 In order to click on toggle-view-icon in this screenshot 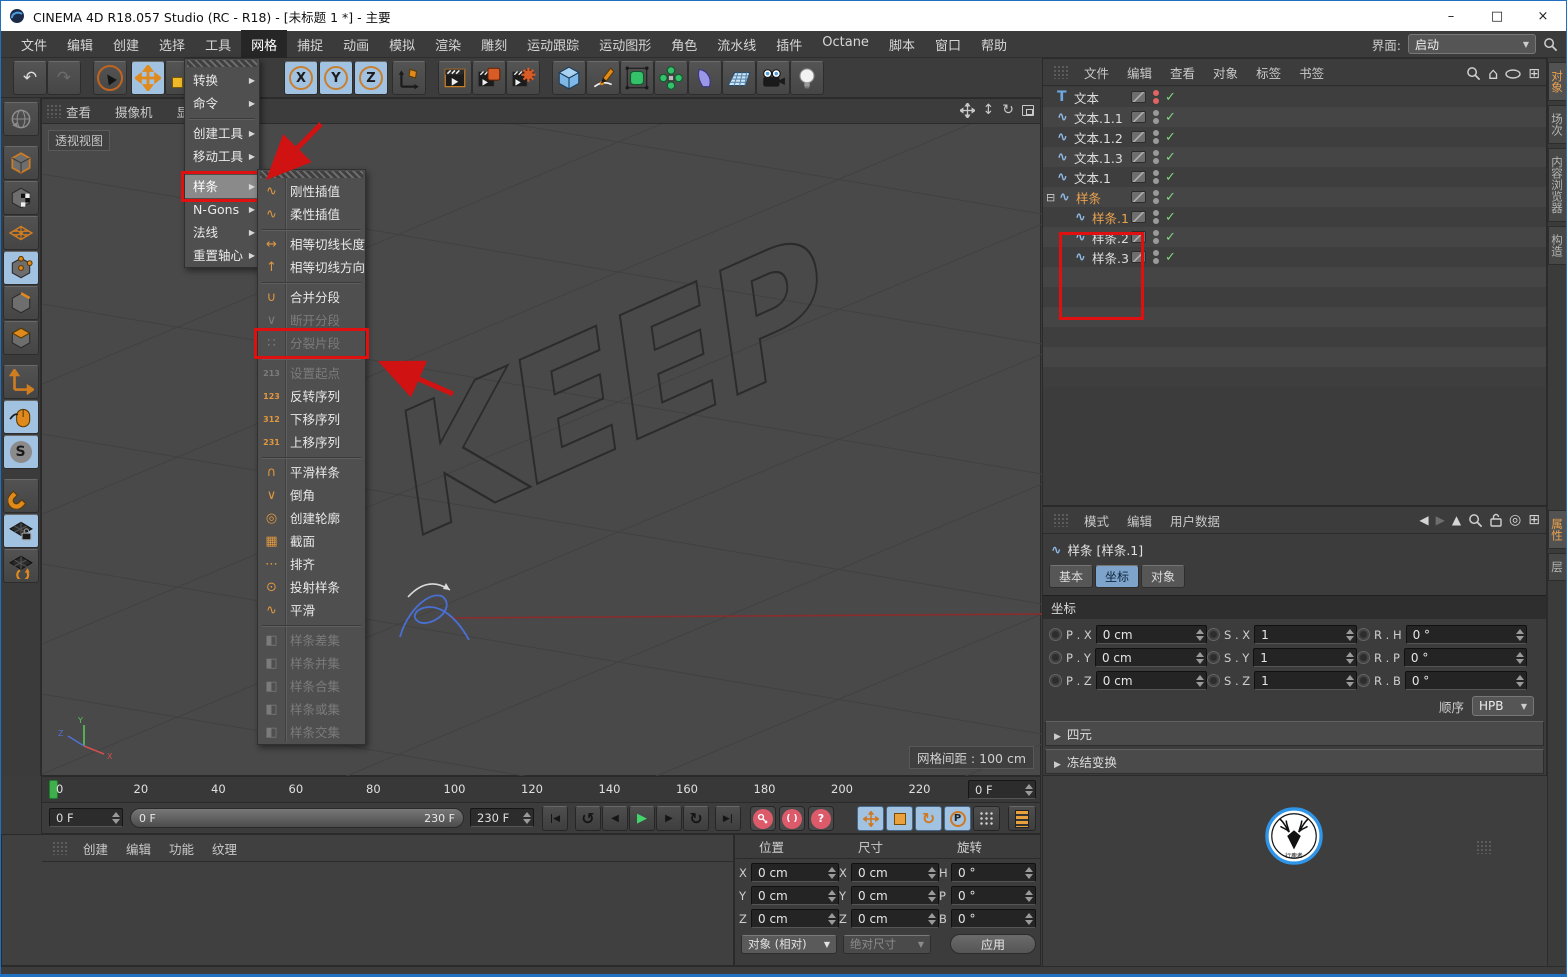, I will do `click(1028, 110)`.